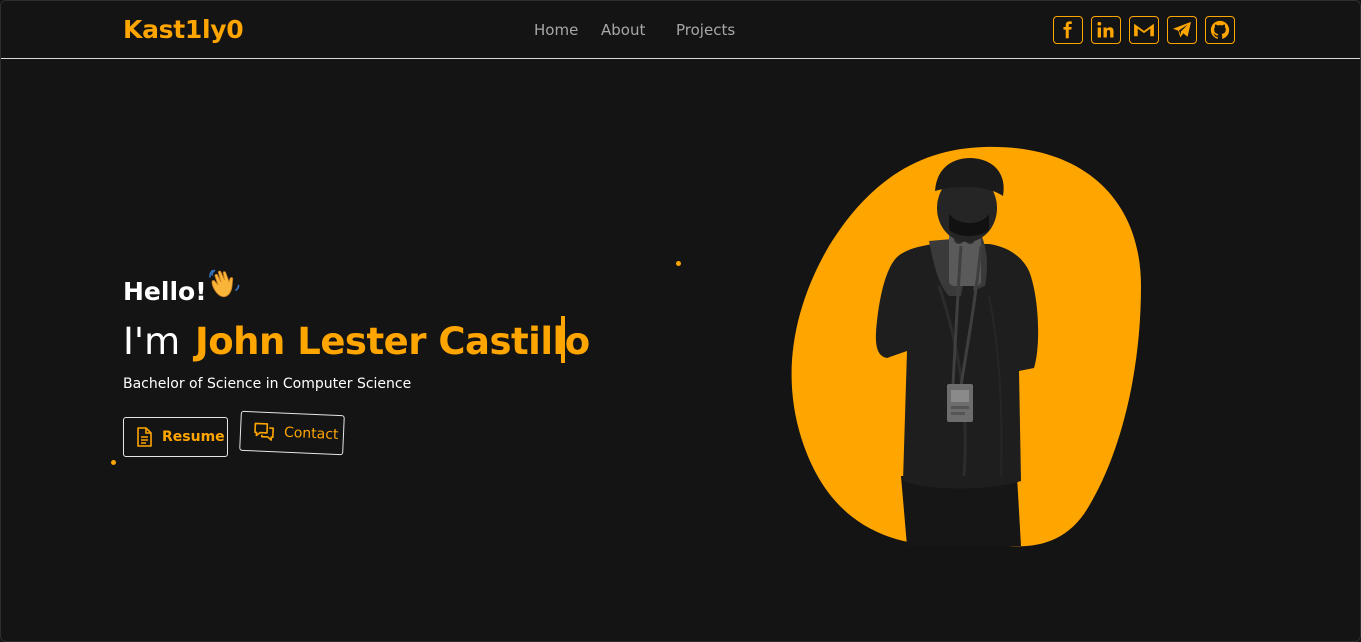 The height and width of the screenshot is (642, 1361). I want to click on brand-logo: Kast1ly0, so click(183, 29).